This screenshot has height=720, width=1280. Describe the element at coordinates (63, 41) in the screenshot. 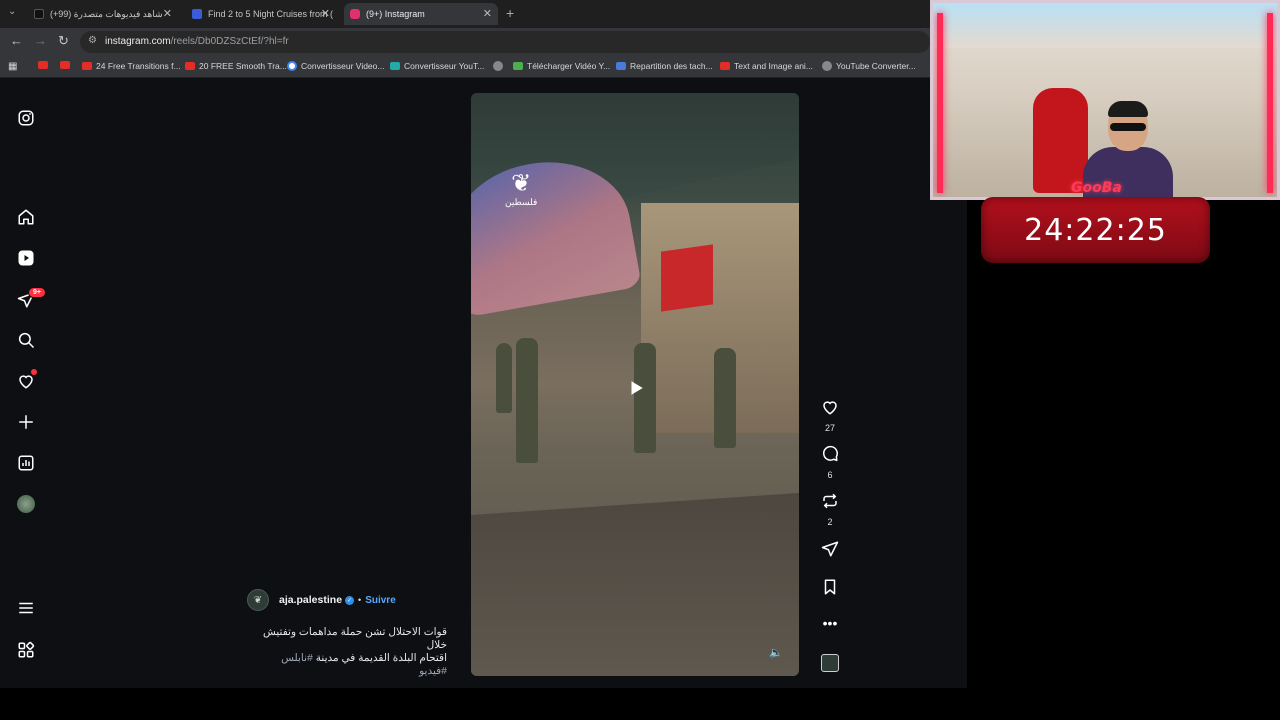

I see `reload-icon: ↻` at that location.